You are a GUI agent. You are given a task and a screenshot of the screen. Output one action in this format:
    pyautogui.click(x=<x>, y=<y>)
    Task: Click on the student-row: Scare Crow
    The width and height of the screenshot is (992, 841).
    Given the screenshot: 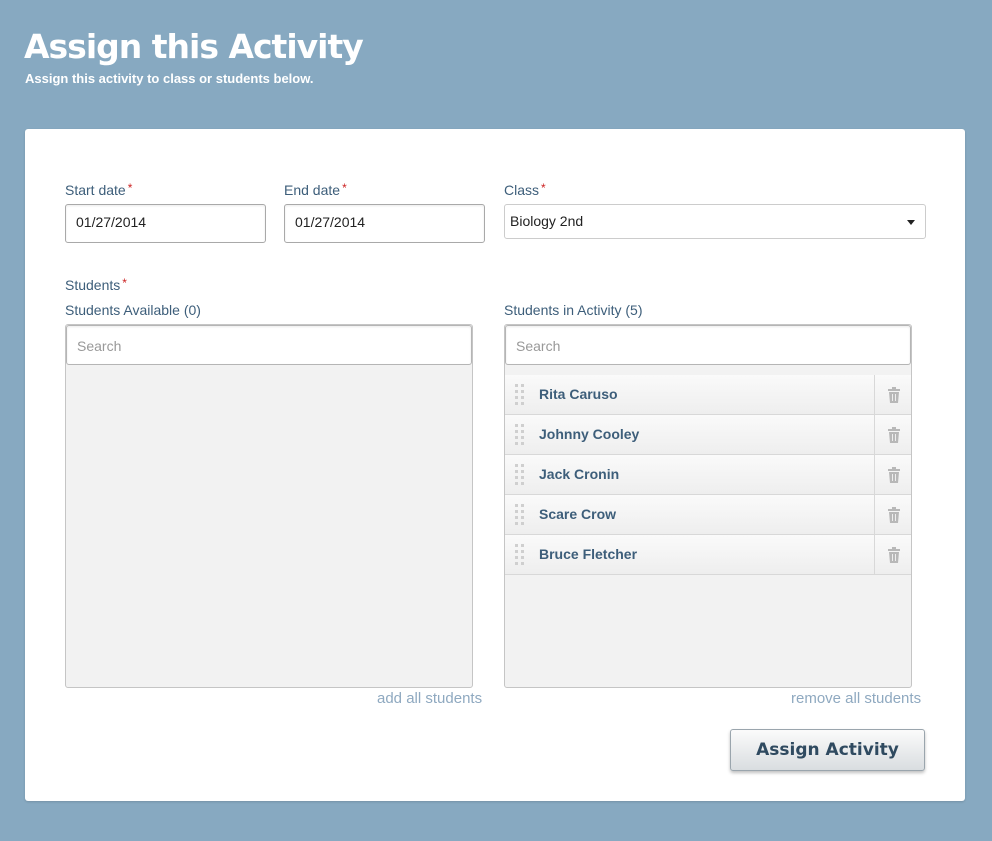 What is the action you would take?
    pyautogui.click(x=708, y=515)
    